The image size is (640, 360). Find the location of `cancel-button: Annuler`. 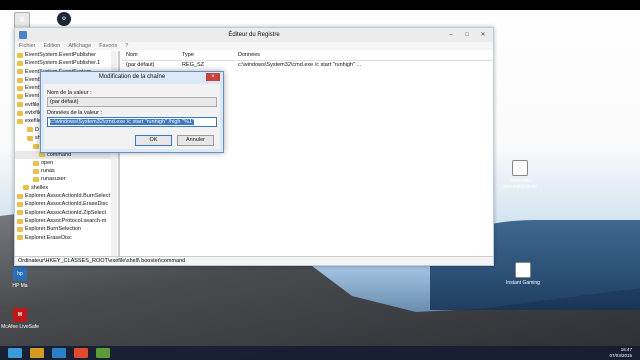

cancel-button: Annuler is located at coordinates (195, 140).